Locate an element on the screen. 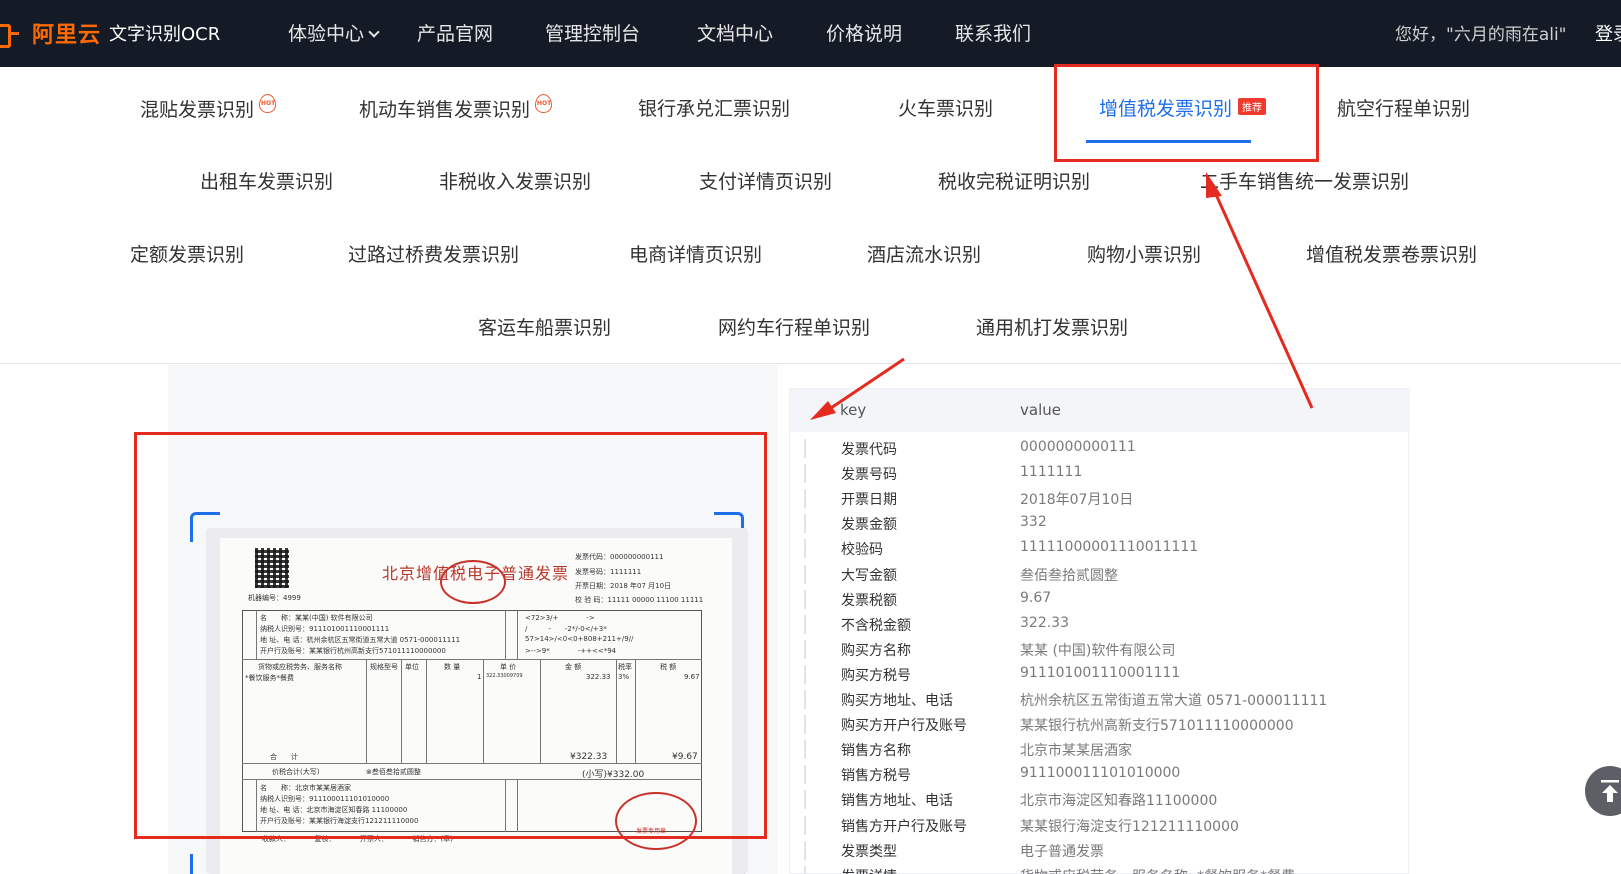 Image resolution: width=1621 pixels, height=874 pixels. tab-vehicle-sales-invoice: 机动车销售发票识别 HOT is located at coordinates (456, 108).